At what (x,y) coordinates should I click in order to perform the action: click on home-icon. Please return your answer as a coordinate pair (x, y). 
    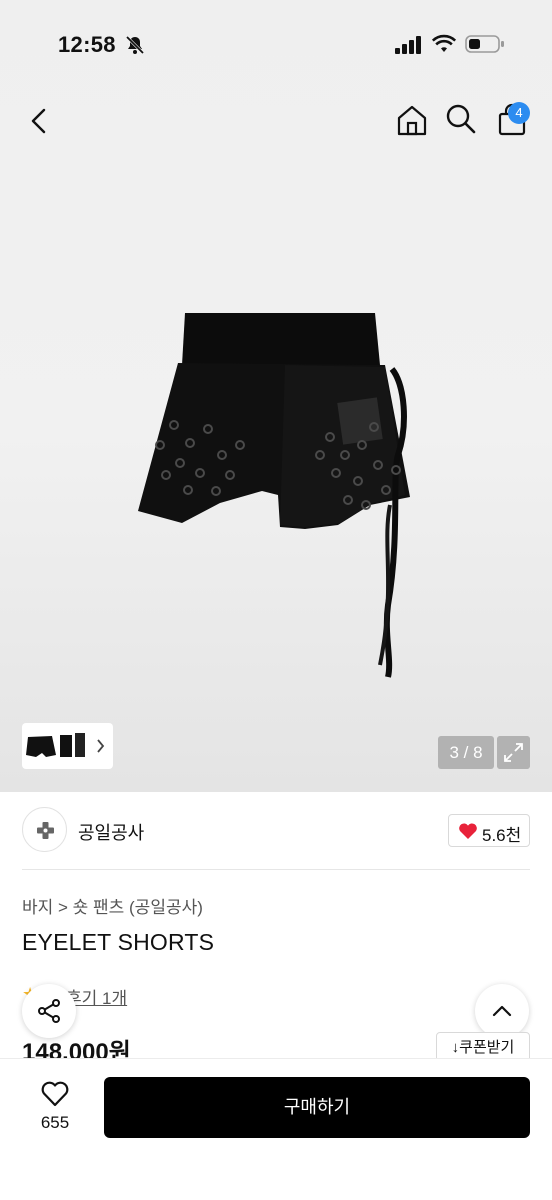
    Looking at the image, I should click on (412, 120).